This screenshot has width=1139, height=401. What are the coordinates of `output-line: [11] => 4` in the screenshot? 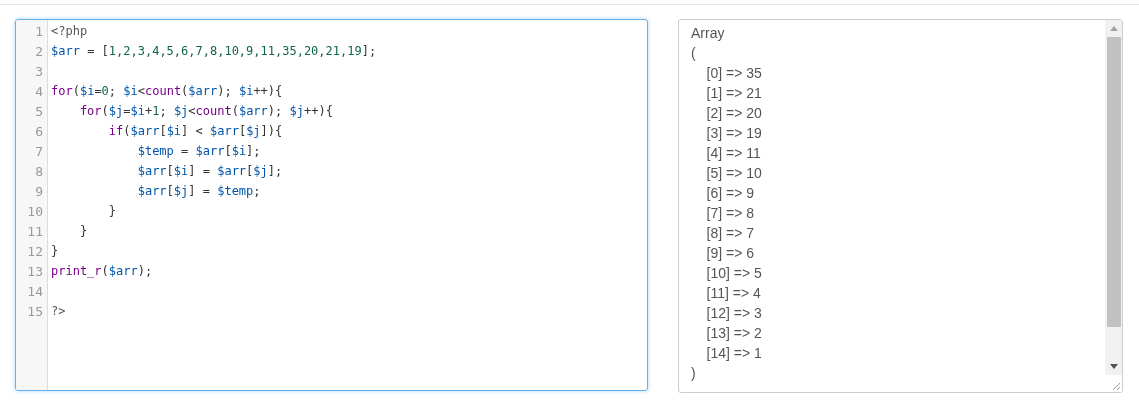 It's located at (733, 294).